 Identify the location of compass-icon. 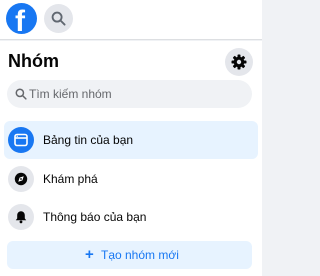
(21, 179).